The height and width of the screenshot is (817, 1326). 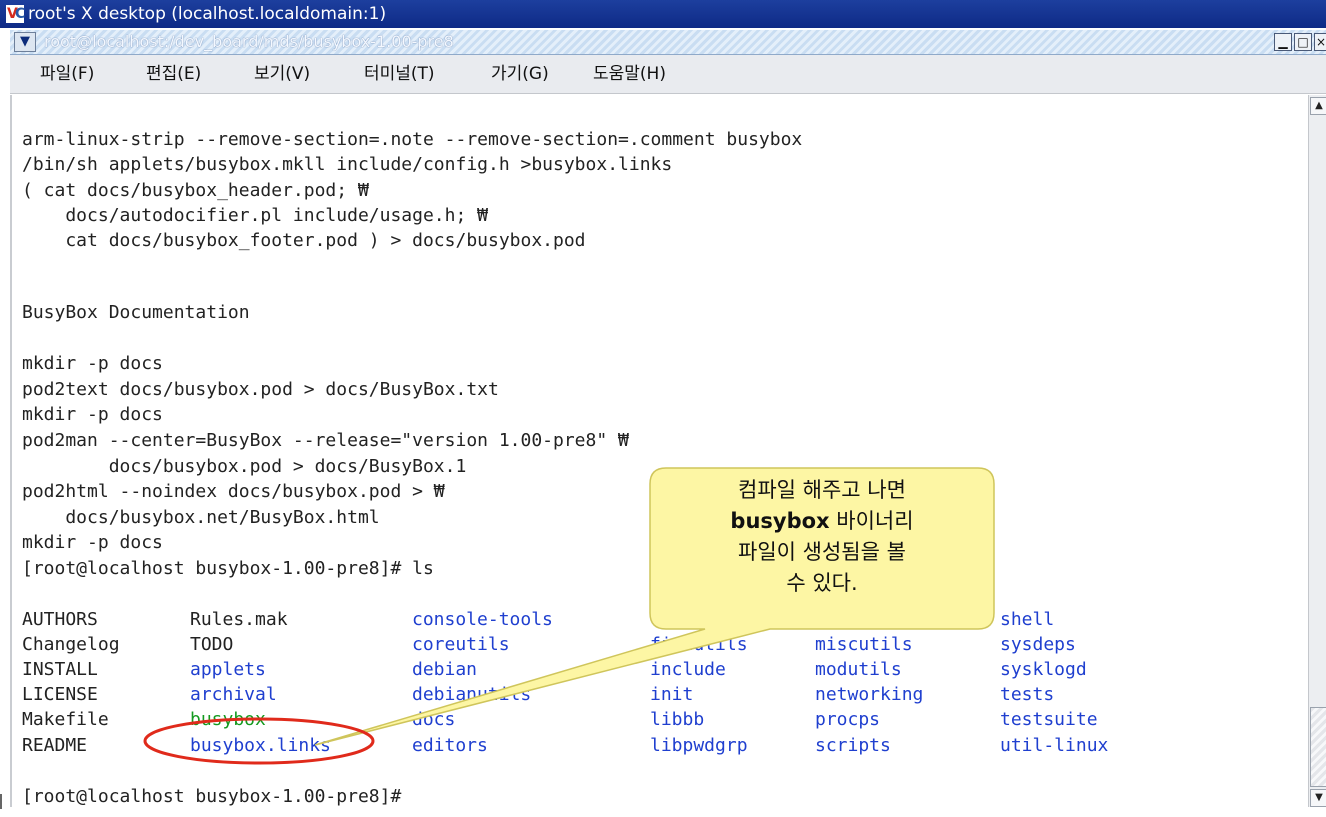 What do you see at coordinates (399, 74) in the screenshot?
I see `menu-terminal: 터미널(T)` at bounding box center [399, 74].